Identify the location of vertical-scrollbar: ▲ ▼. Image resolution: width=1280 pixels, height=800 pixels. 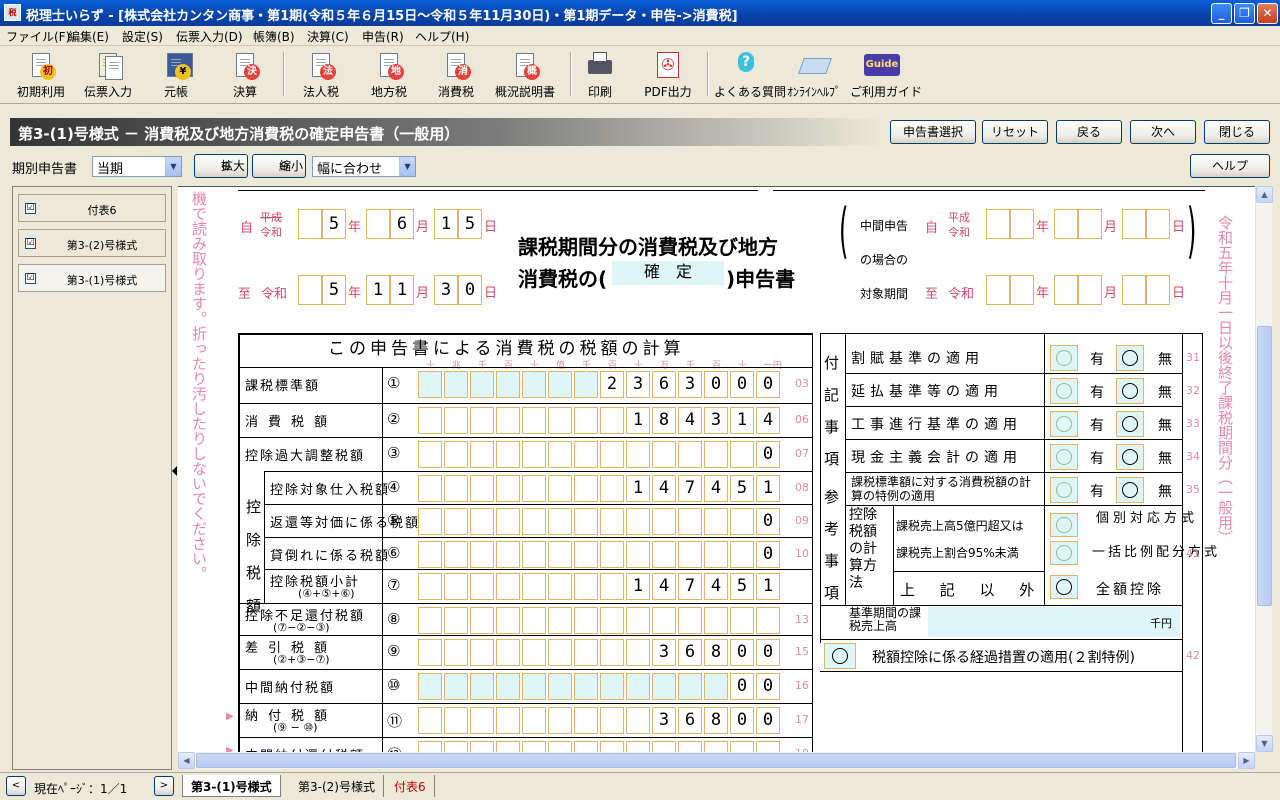
(1264, 469).